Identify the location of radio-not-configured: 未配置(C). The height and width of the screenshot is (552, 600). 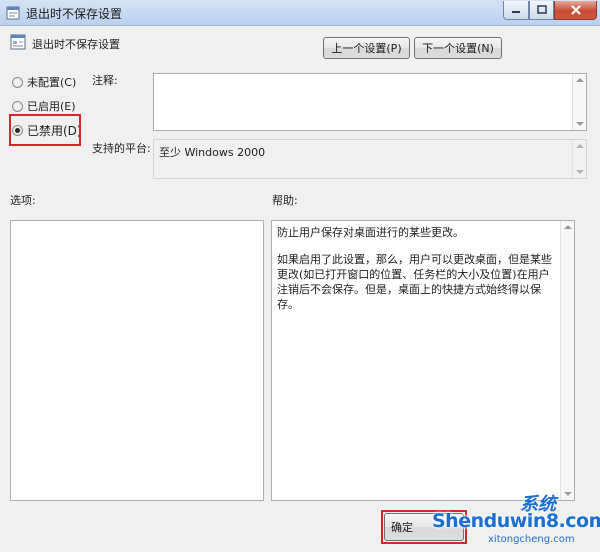
(44, 82).